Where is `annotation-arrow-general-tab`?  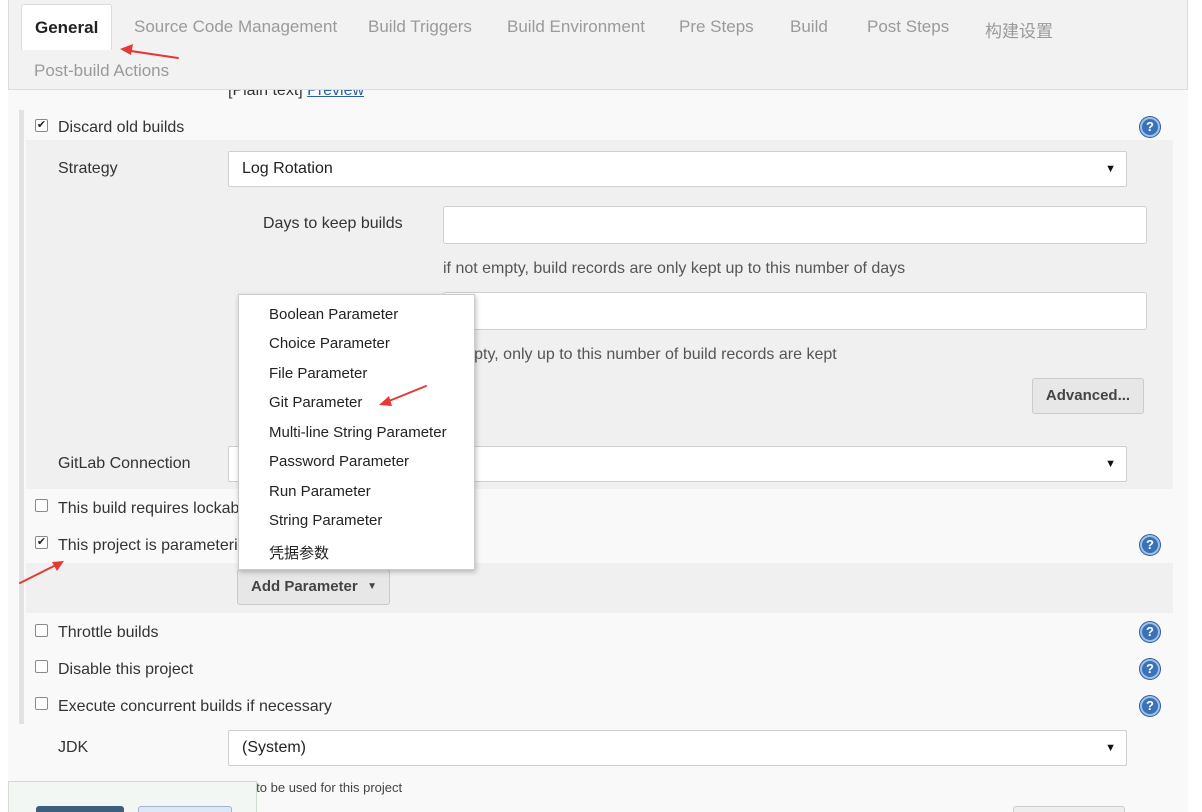 annotation-arrow-general-tab is located at coordinates (151, 54).